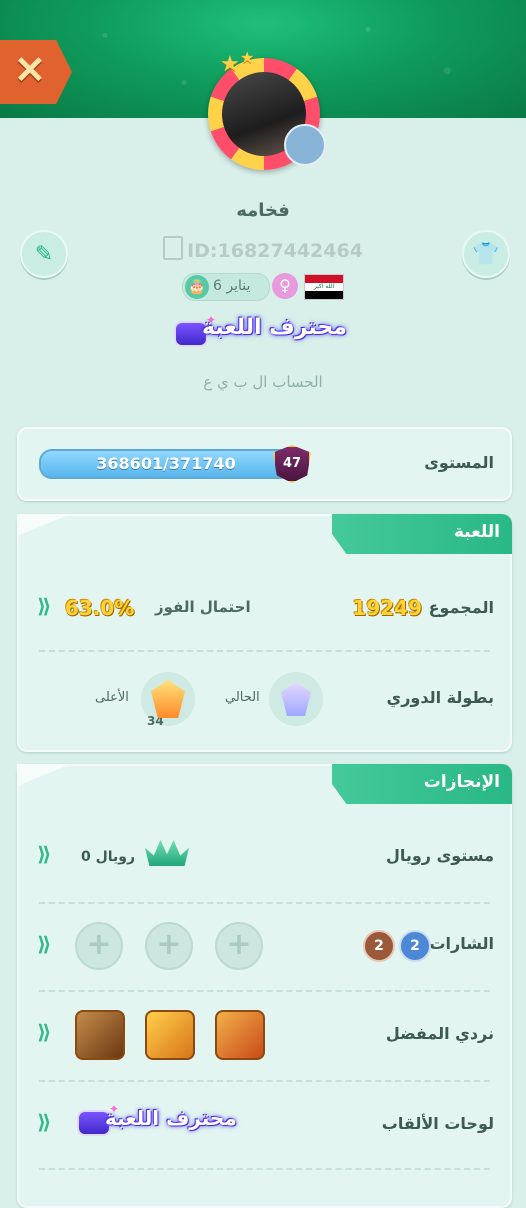  What do you see at coordinates (305, 145) in the screenshot?
I see `elephant-decoration-icon` at bounding box center [305, 145].